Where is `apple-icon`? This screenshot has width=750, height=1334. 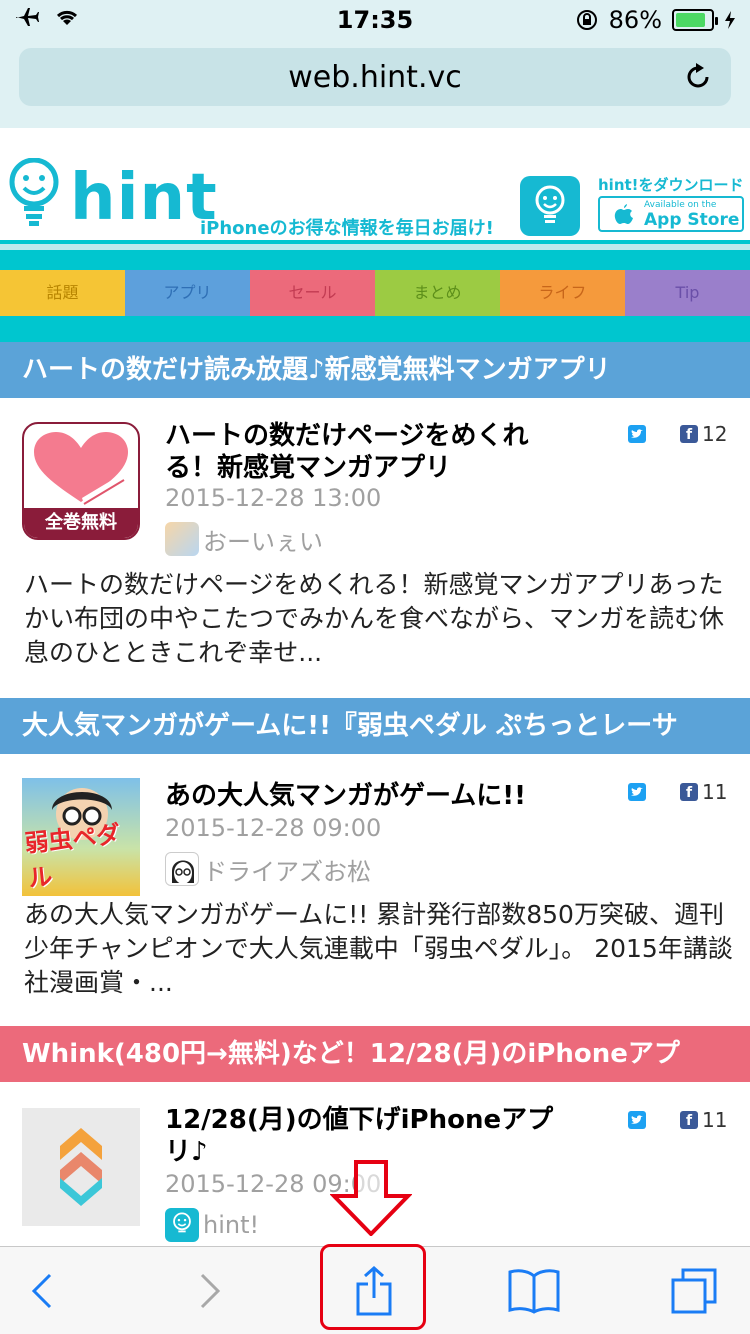 apple-icon is located at coordinates (623, 214).